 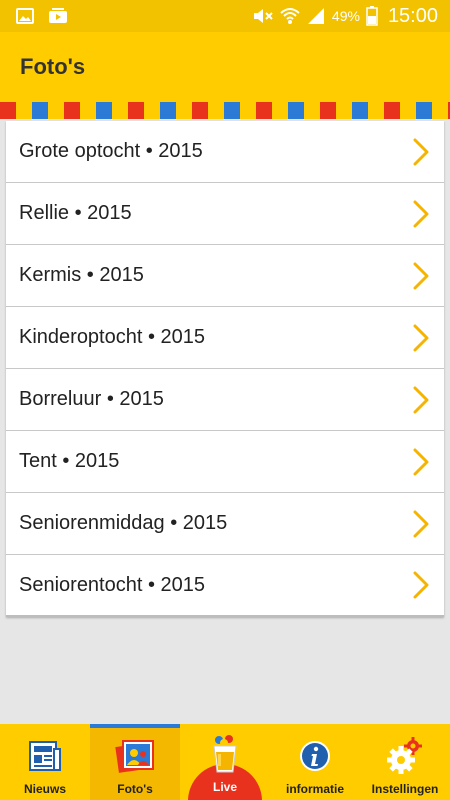 What do you see at coordinates (112, 584) in the screenshot?
I see `list-item-label: Seniorentocht • 2015` at bounding box center [112, 584].